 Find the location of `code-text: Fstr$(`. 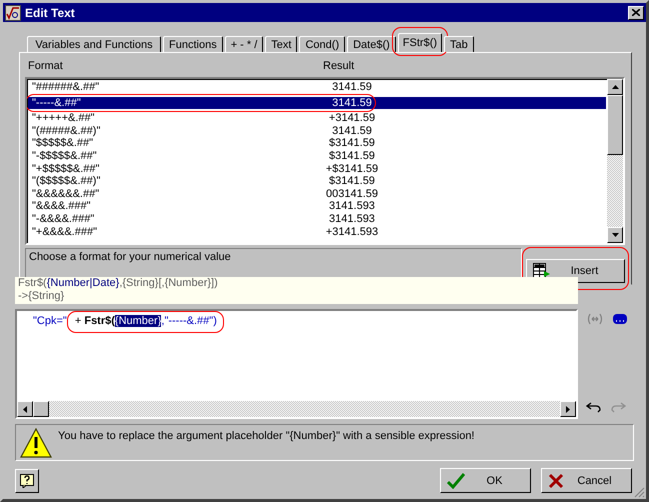

code-text: Fstr$( is located at coordinates (99, 321).